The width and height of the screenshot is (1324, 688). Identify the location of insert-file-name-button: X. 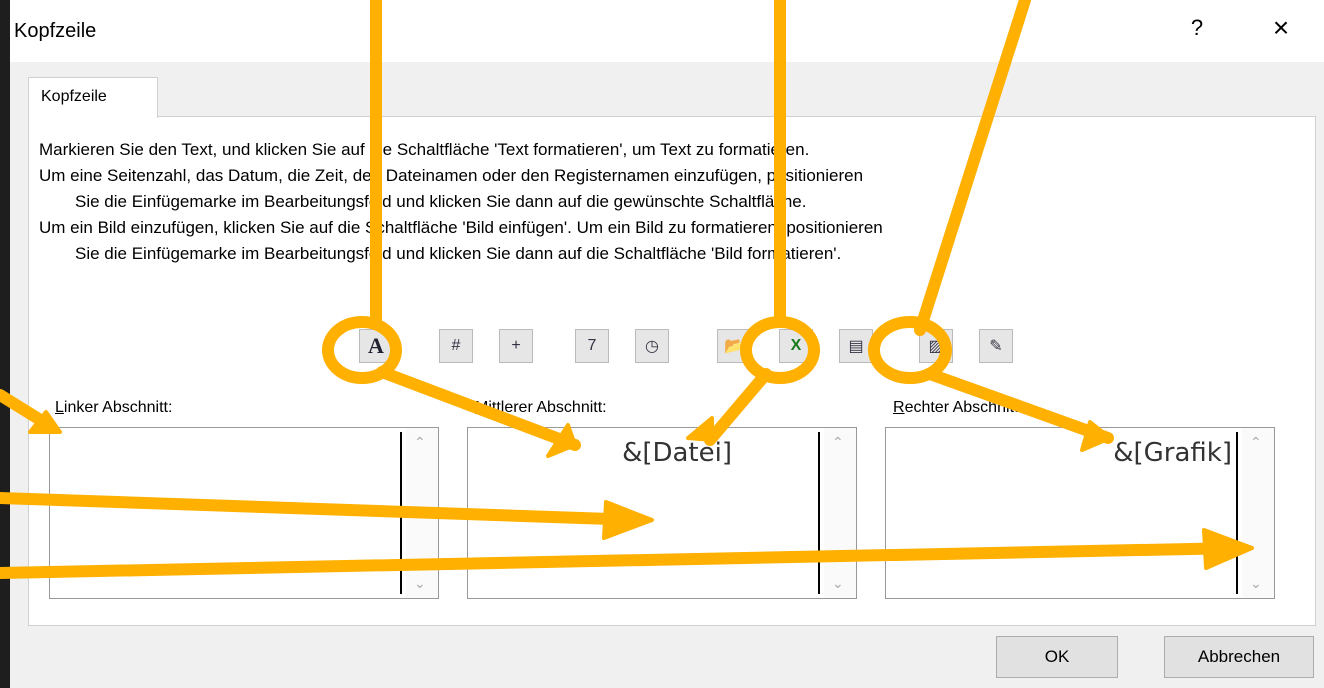
(796, 346).